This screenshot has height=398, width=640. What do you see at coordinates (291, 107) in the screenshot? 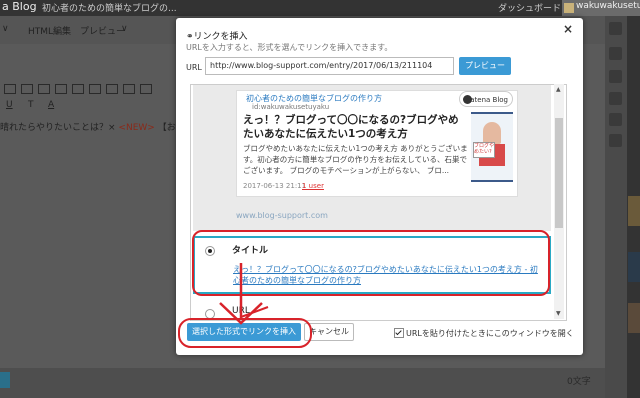
I see `card-blog-id: id:wakuwakusetuyaku` at bounding box center [291, 107].